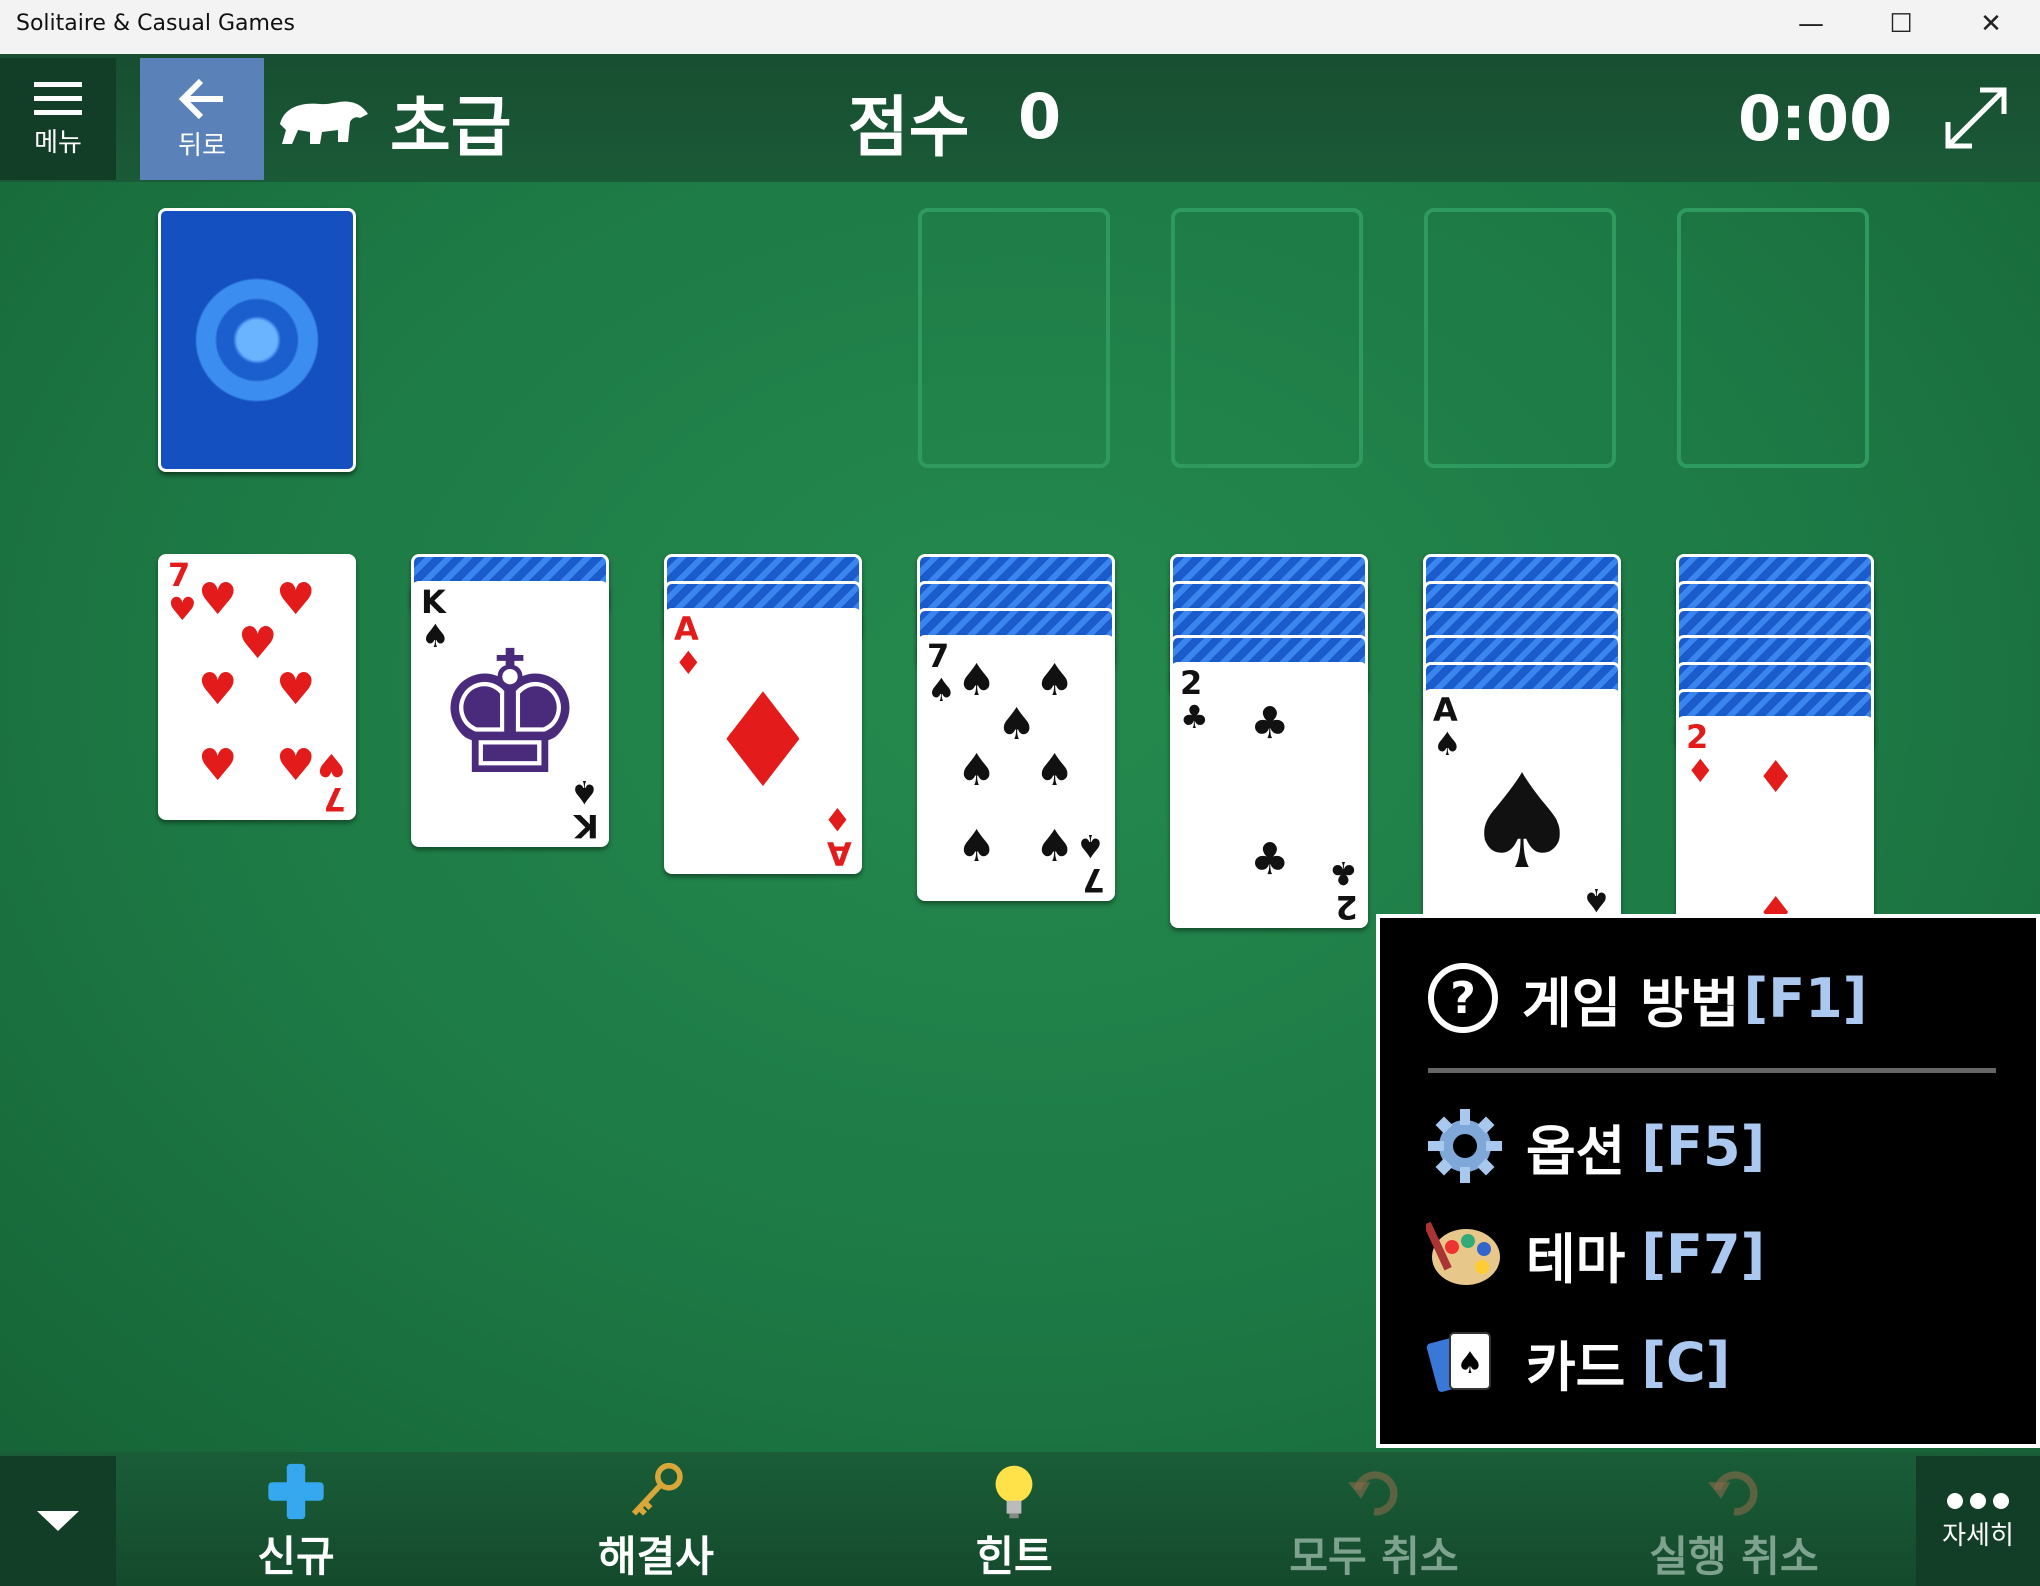  Describe the element at coordinates (1703, 1254) in the screenshot. I see `menu-item-shortcut: [F7]` at that location.